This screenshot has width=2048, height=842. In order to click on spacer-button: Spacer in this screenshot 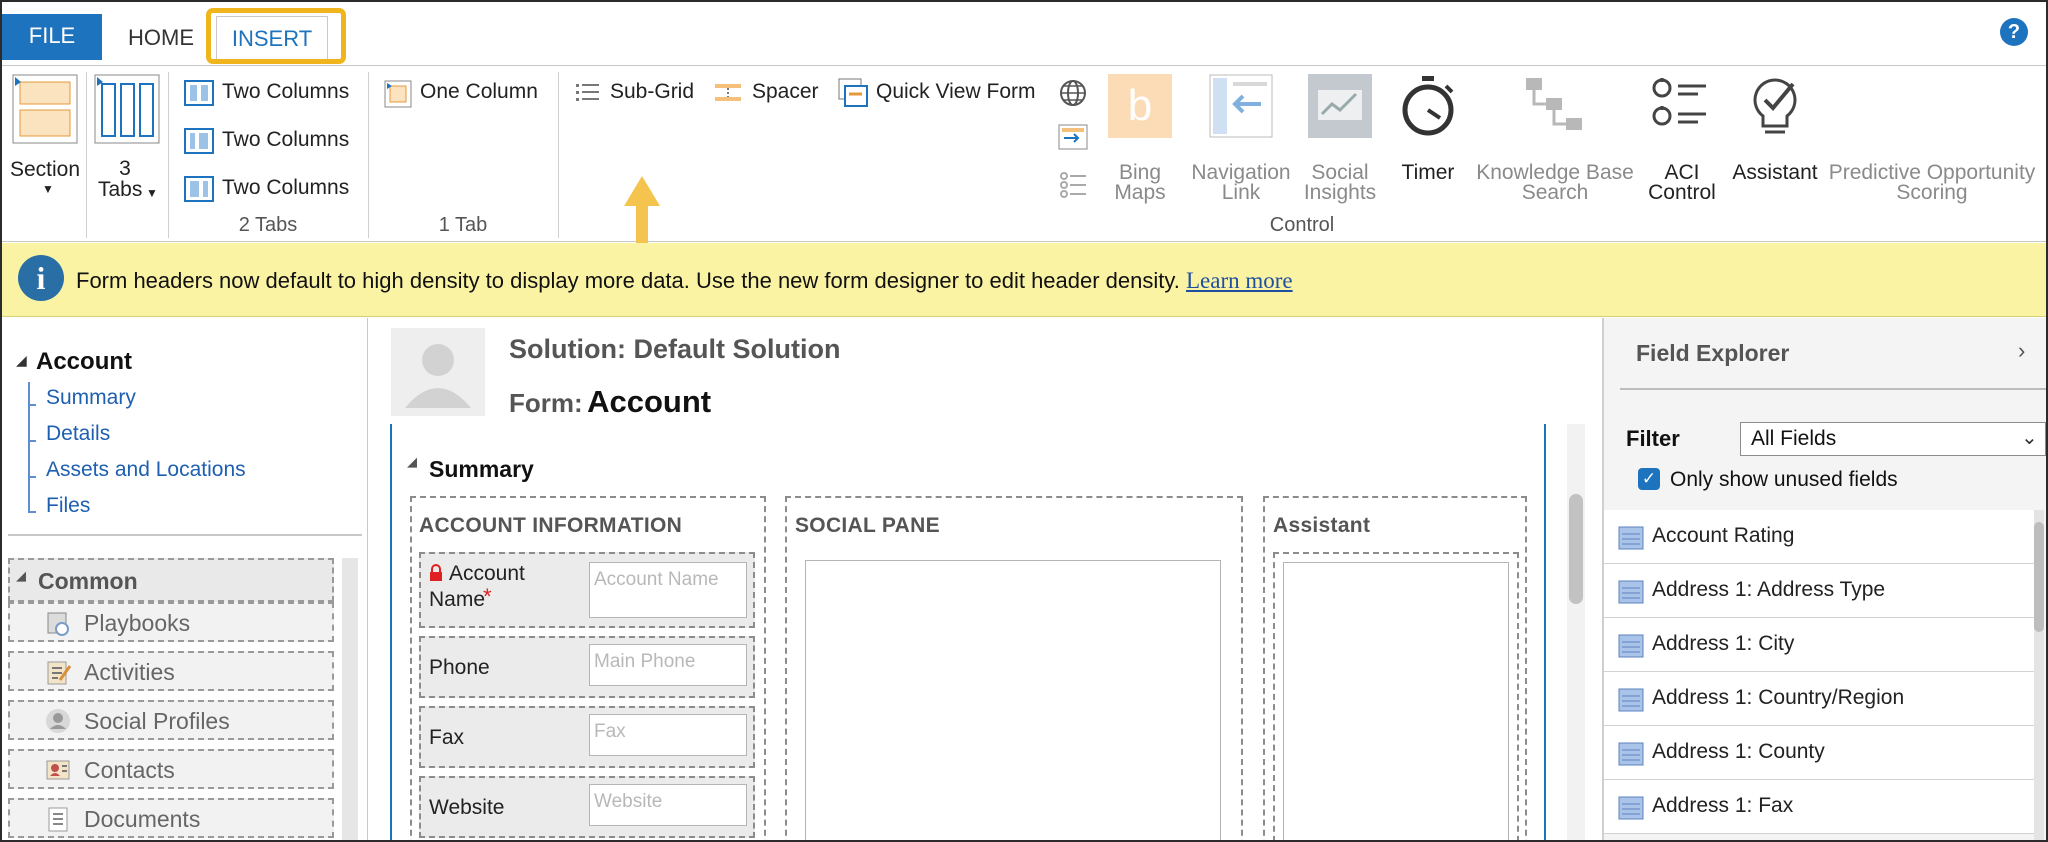, I will do `click(769, 93)`.